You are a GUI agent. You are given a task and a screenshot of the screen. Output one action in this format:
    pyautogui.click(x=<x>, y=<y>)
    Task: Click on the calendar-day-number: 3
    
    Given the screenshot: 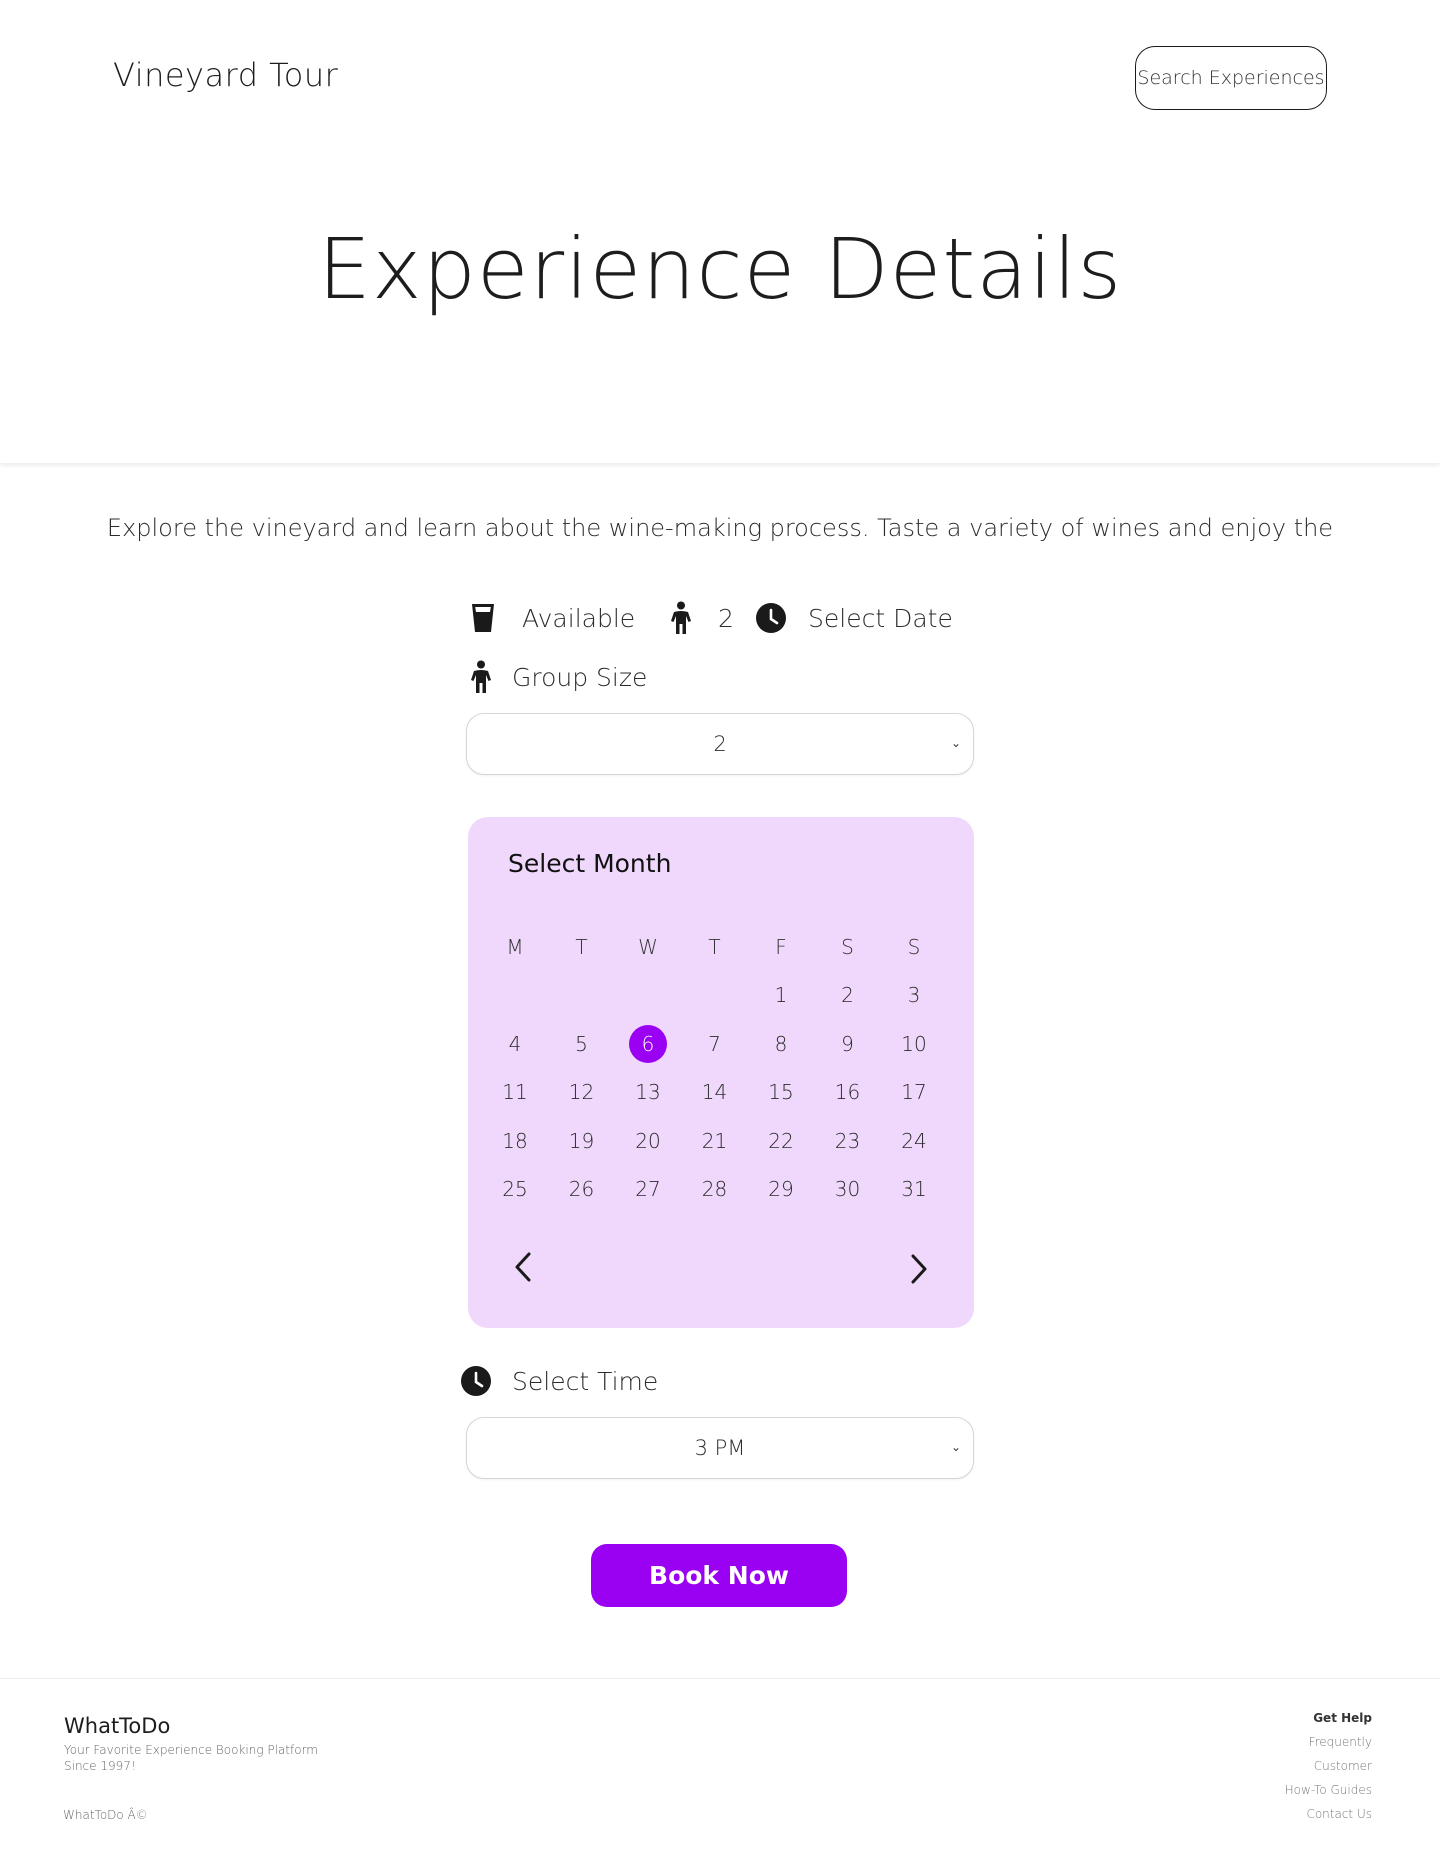 What is the action you would take?
    pyautogui.click(x=914, y=995)
    